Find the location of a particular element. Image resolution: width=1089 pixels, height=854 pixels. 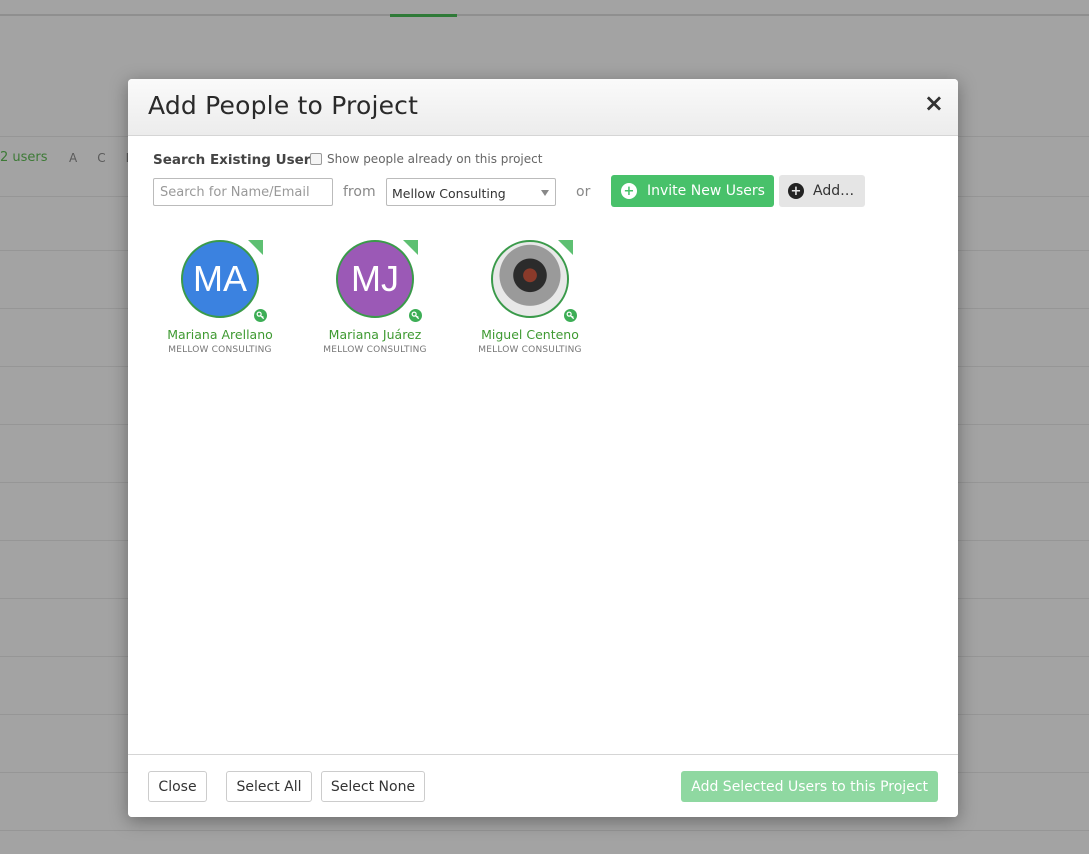

close-button: Close is located at coordinates (177, 786).